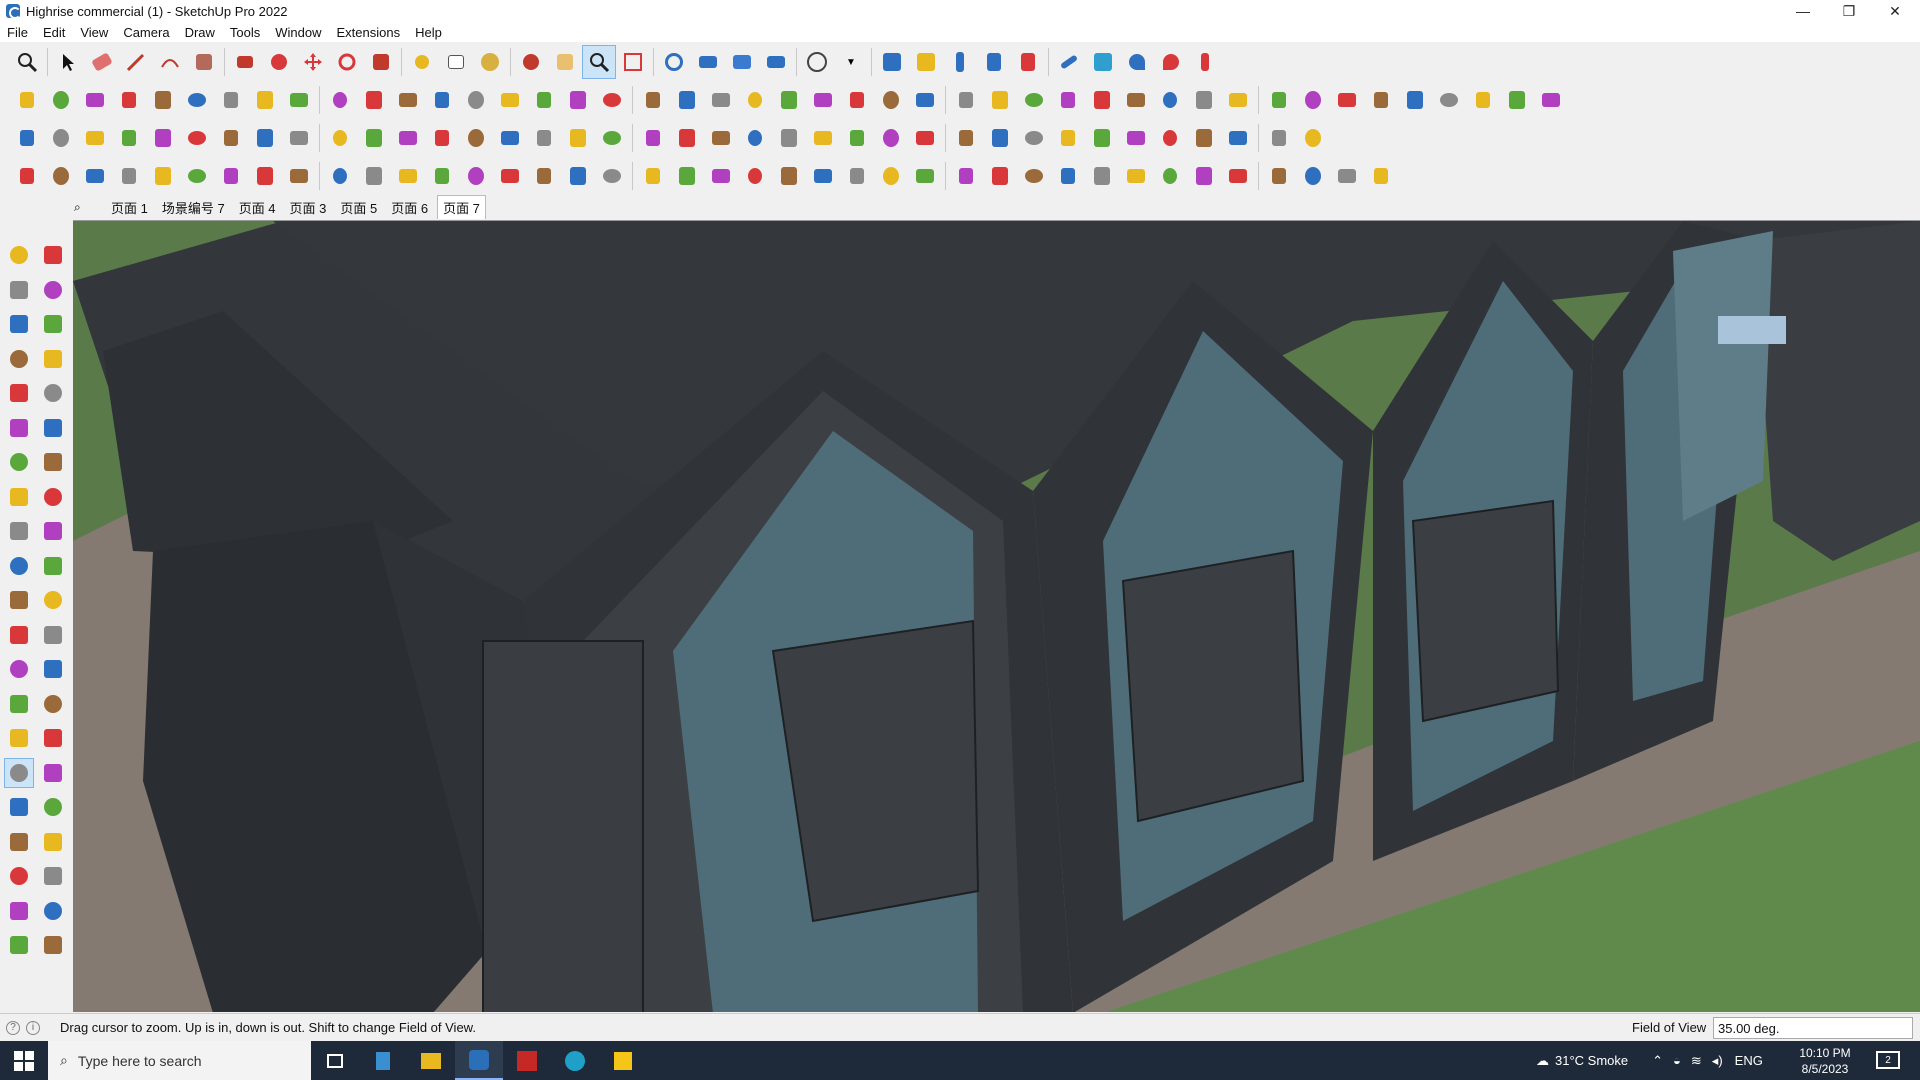 The width and height of the screenshot is (1920, 1080). I want to click on minimize-button: —, so click(1803, 11).